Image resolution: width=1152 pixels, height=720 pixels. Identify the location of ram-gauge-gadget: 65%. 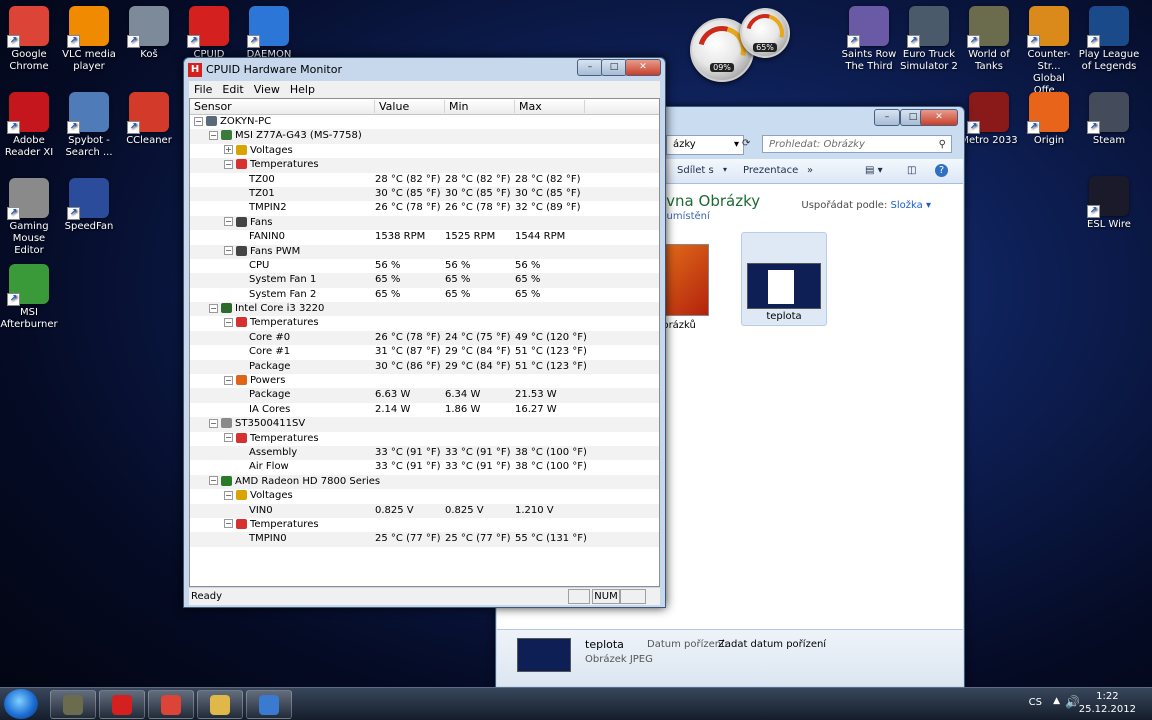
(765, 33).